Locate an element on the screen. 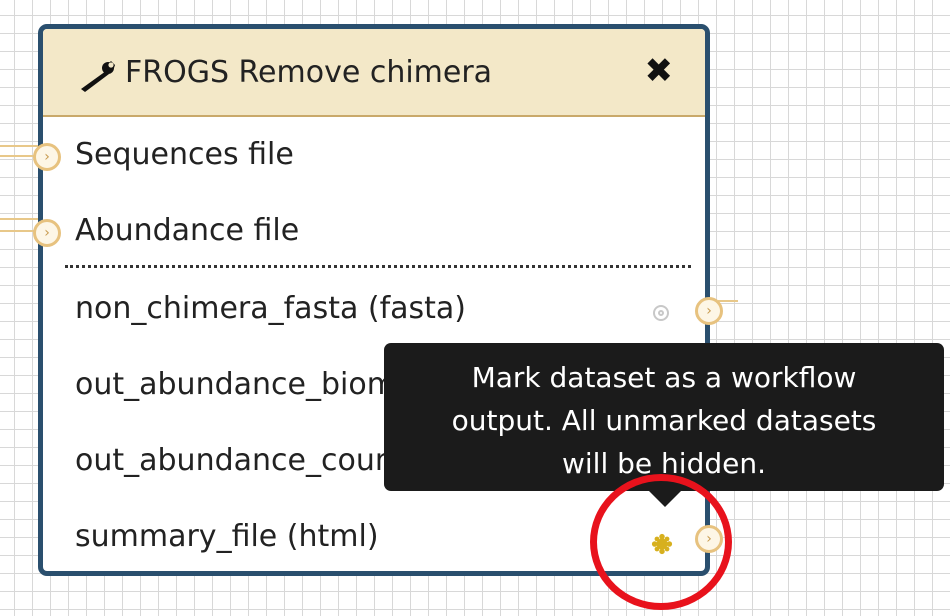  close-icon: ✖ is located at coordinates (659, 71).